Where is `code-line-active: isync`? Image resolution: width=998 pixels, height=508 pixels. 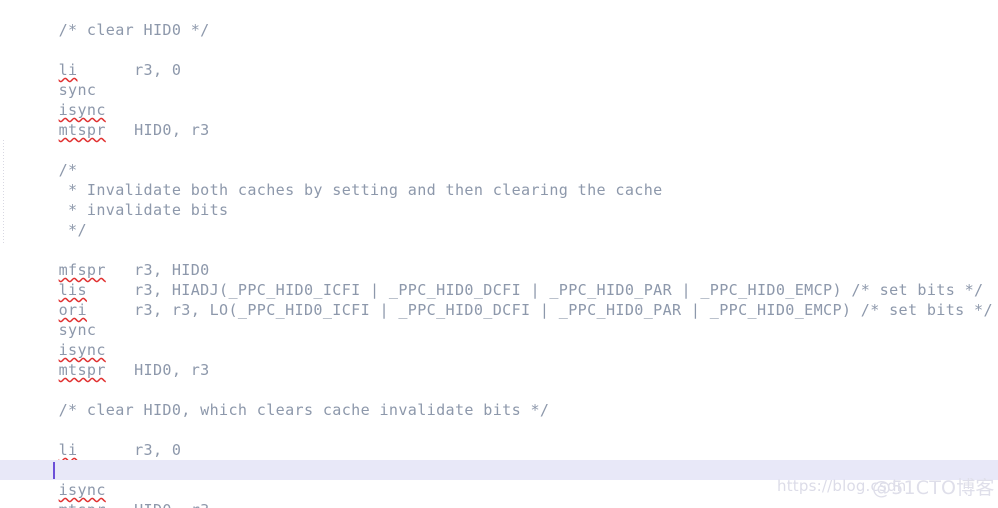 code-line-active: isync is located at coordinates (499, 479).